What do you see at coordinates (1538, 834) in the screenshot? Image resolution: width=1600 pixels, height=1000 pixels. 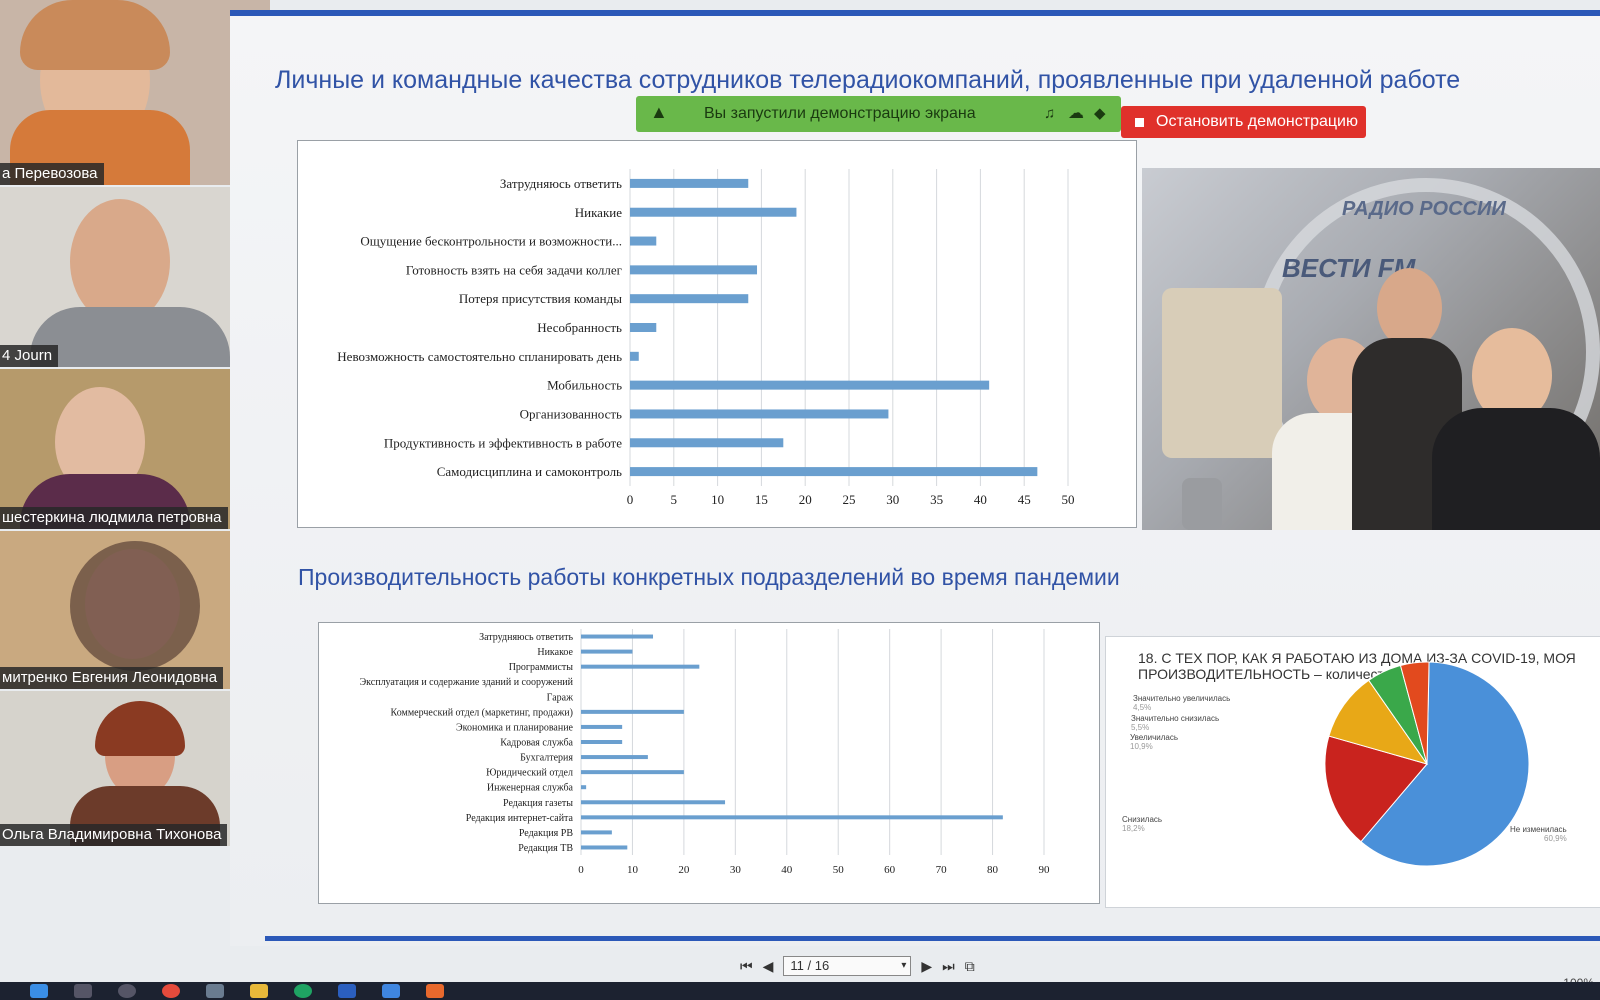 I see `pie-label: Не изменилась 60,9%` at bounding box center [1538, 834].